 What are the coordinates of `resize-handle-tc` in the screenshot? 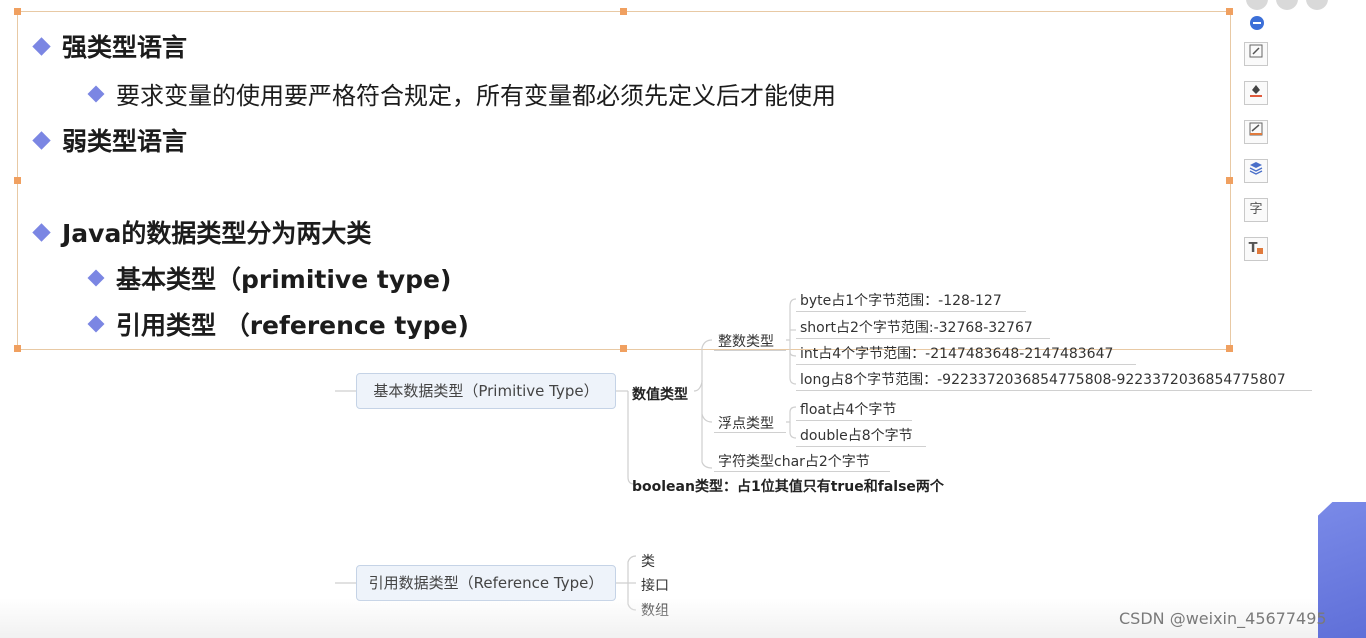 It's located at (623, 11).